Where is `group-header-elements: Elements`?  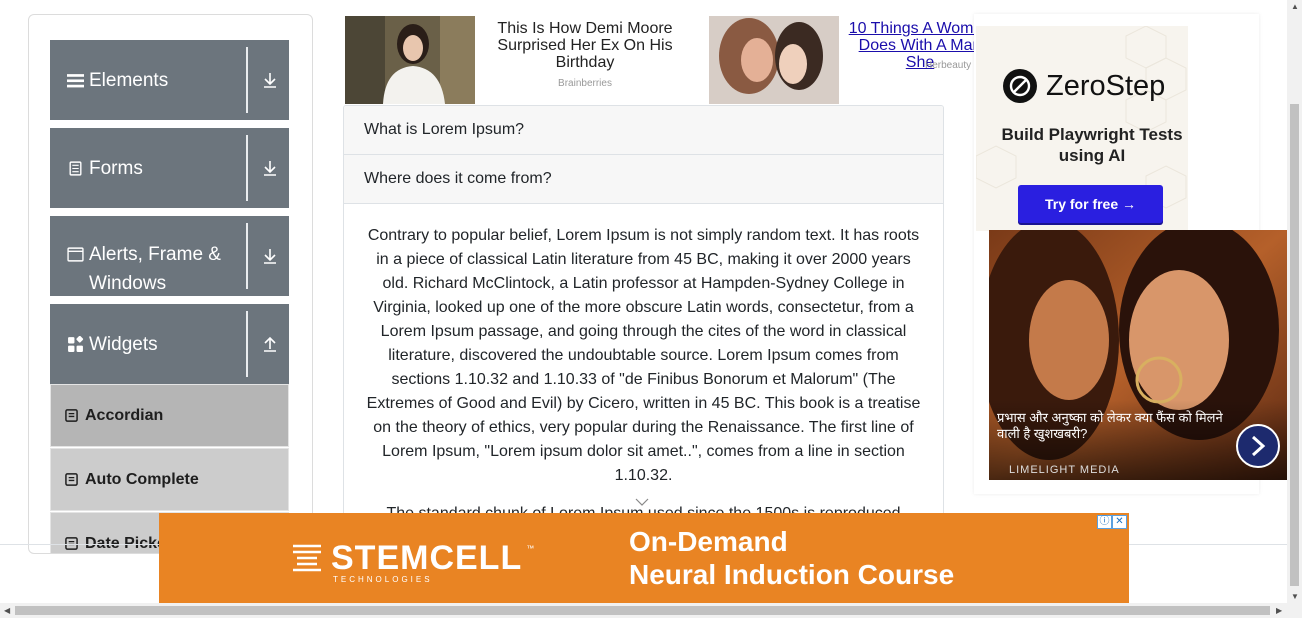
group-header-elements: Elements is located at coordinates (169, 80).